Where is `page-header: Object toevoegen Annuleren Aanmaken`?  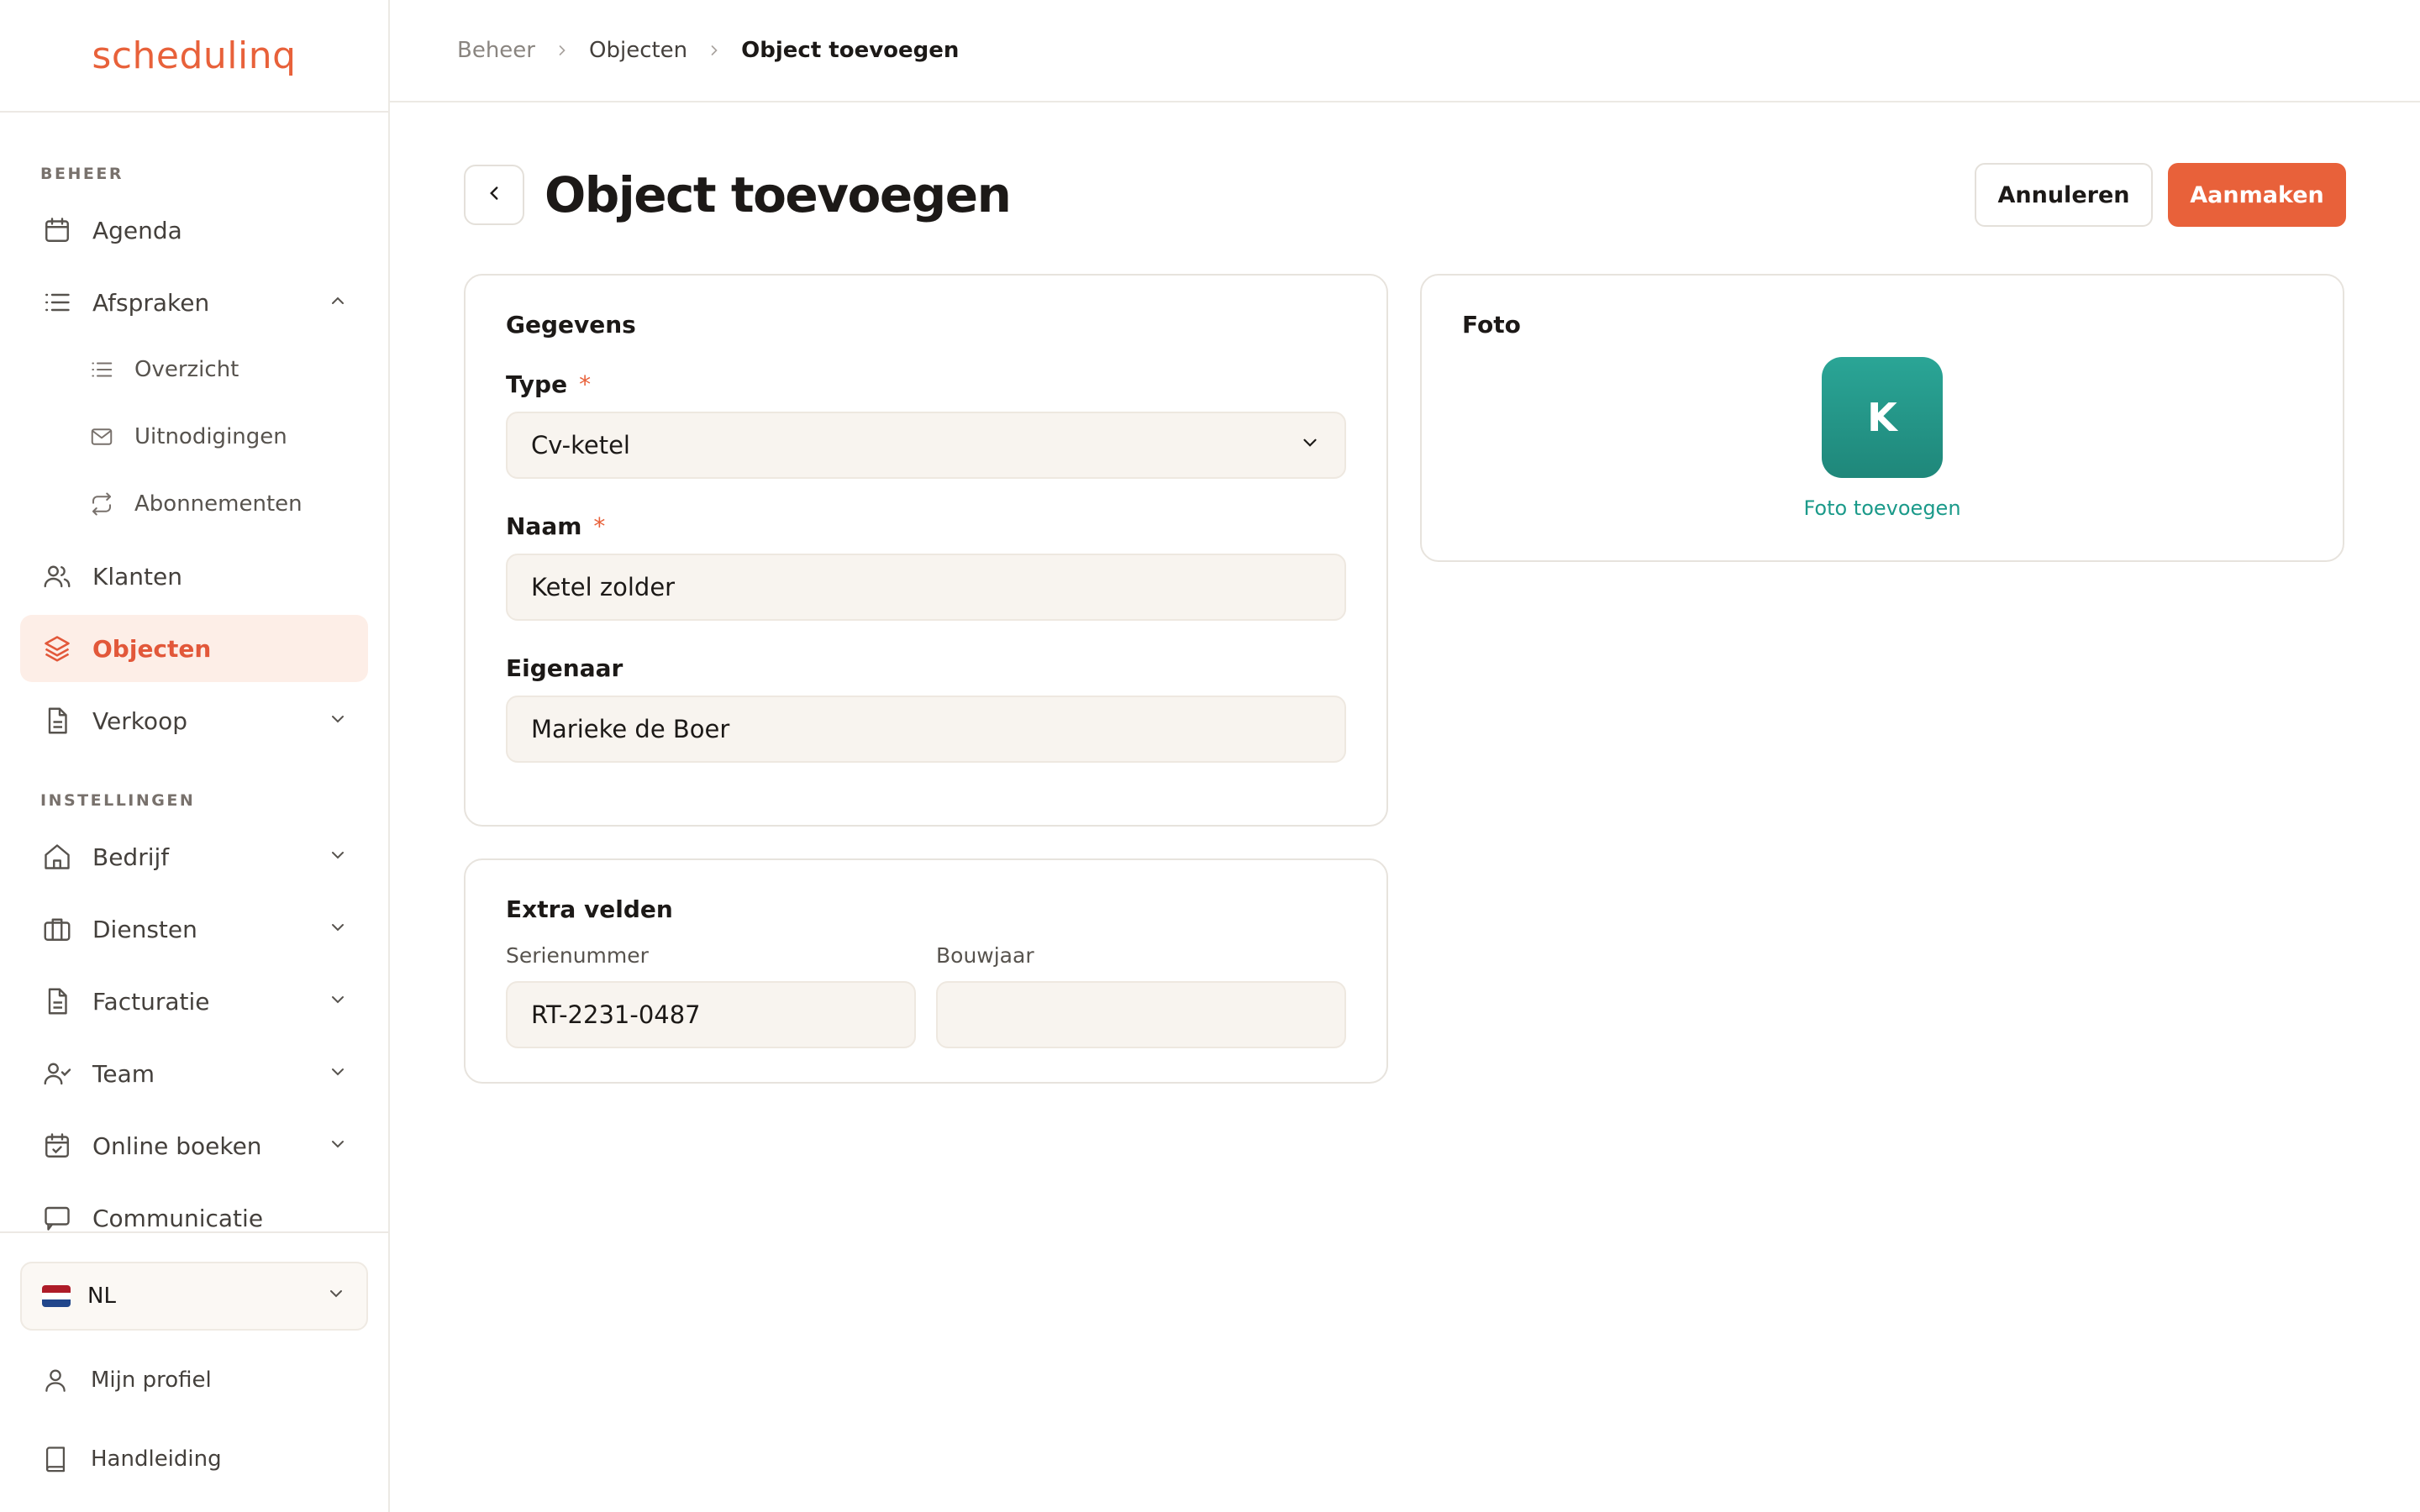
page-header: Object toevoegen Annuleren Aanmaken is located at coordinates (1405, 194).